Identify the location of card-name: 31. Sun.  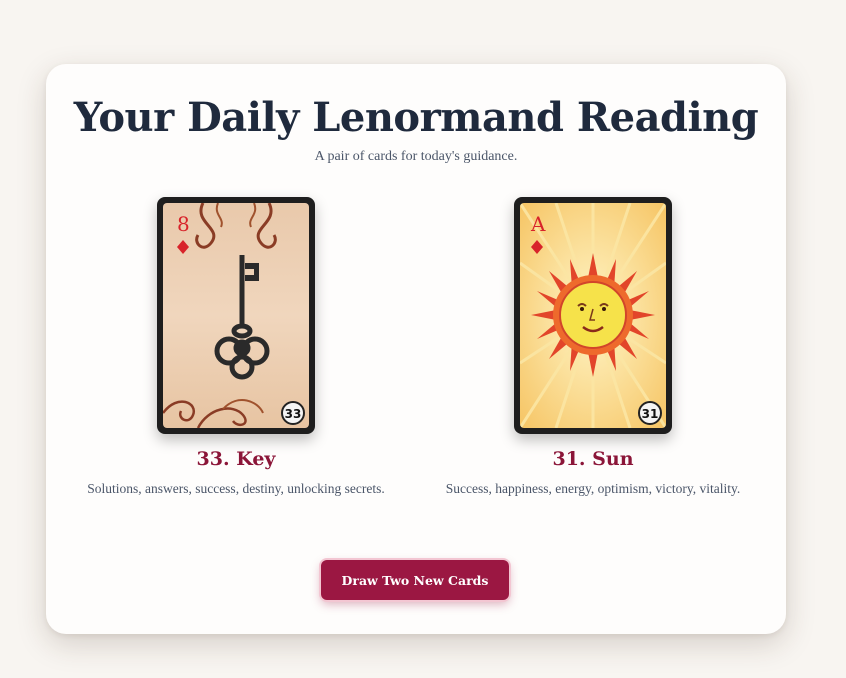
(593, 459).